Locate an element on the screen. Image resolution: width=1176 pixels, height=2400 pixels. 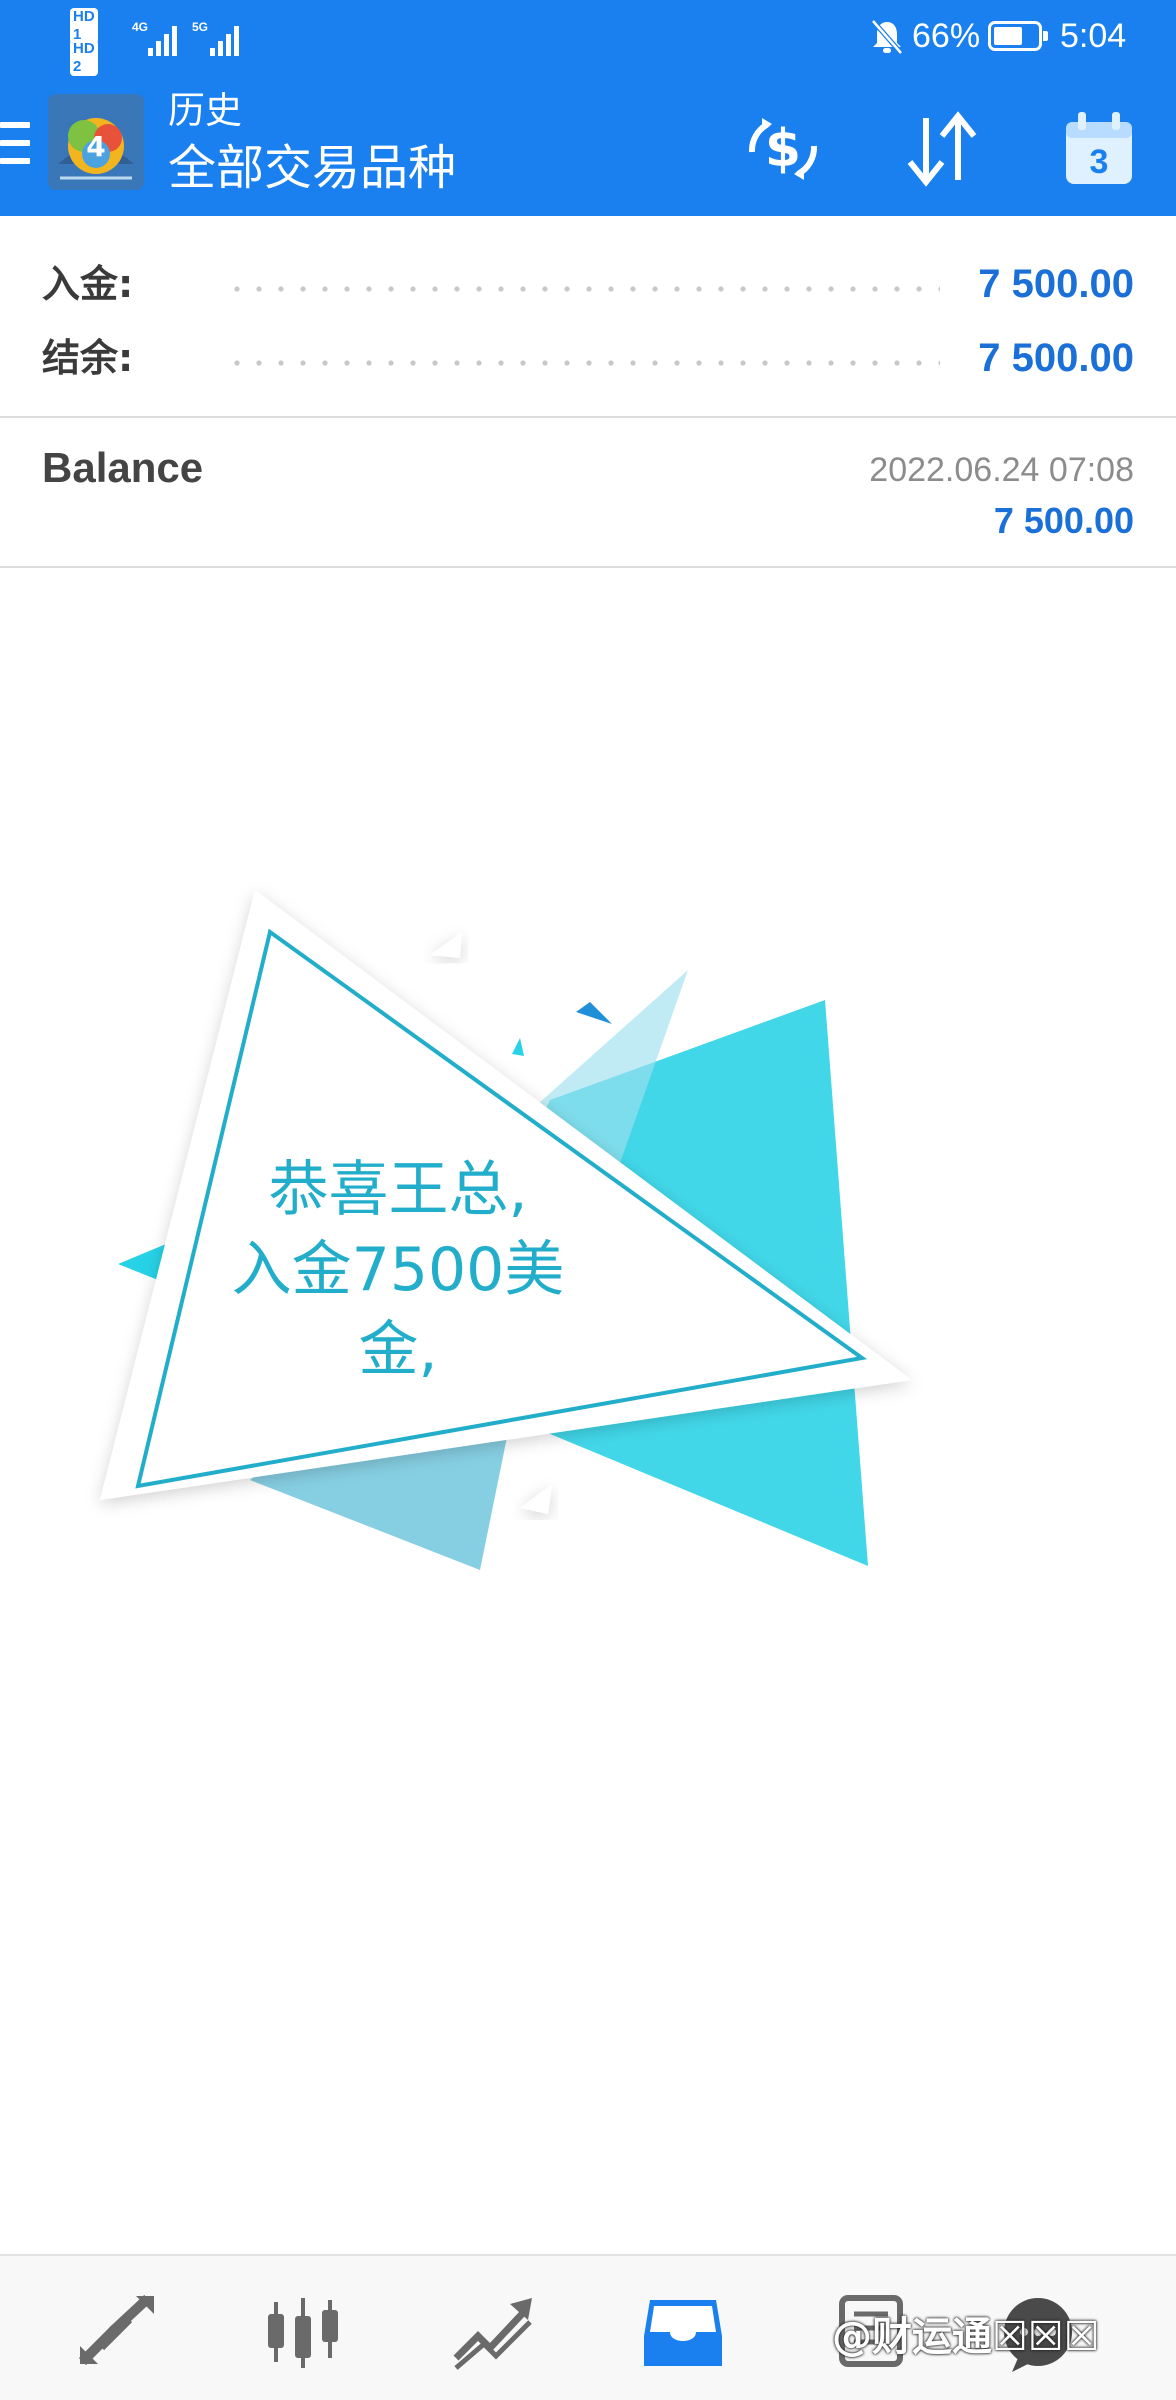
calendar-icon: 3 is located at coordinates (1099, 149).